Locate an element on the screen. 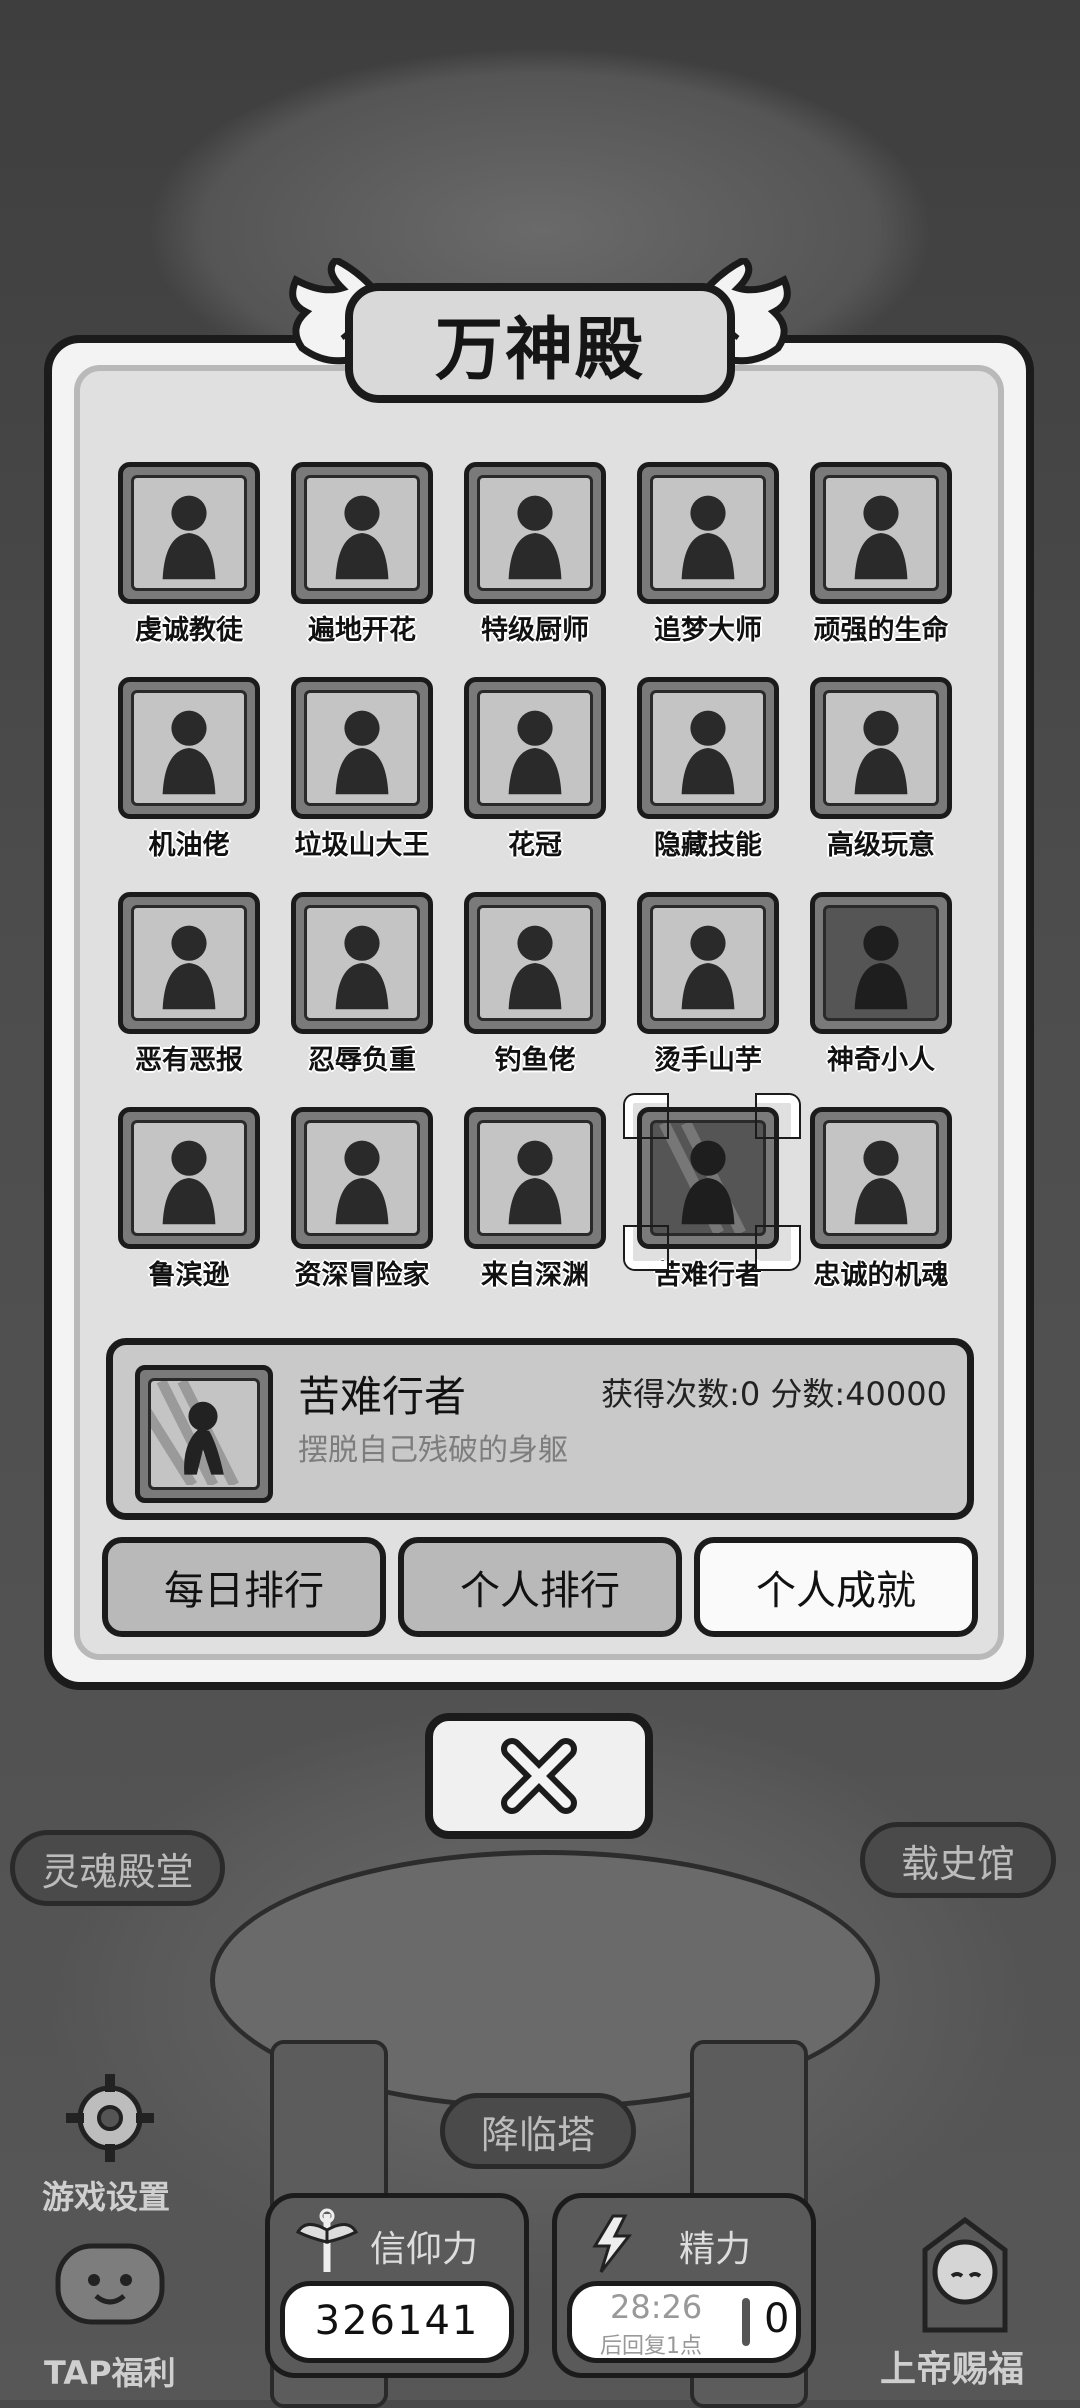 This screenshot has height=2408, width=1080. tab-personal-achievements: 个人成就 is located at coordinates (836, 1587).